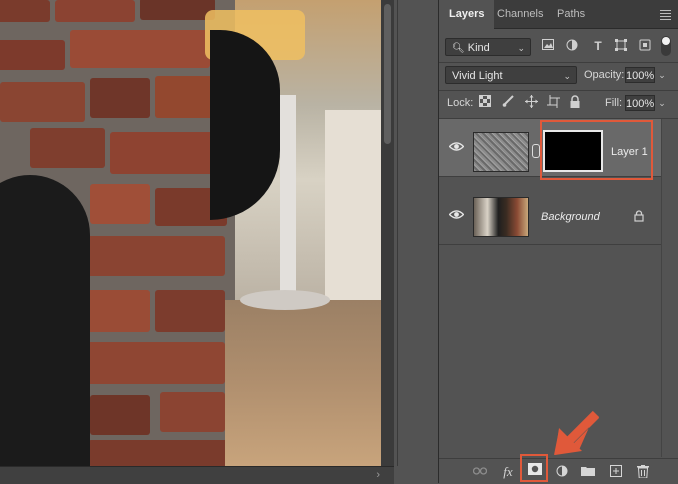 The image size is (678, 484). What do you see at coordinates (588, 472) in the screenshot?
I see `new-group-icon` at bounding box center [588, 472].